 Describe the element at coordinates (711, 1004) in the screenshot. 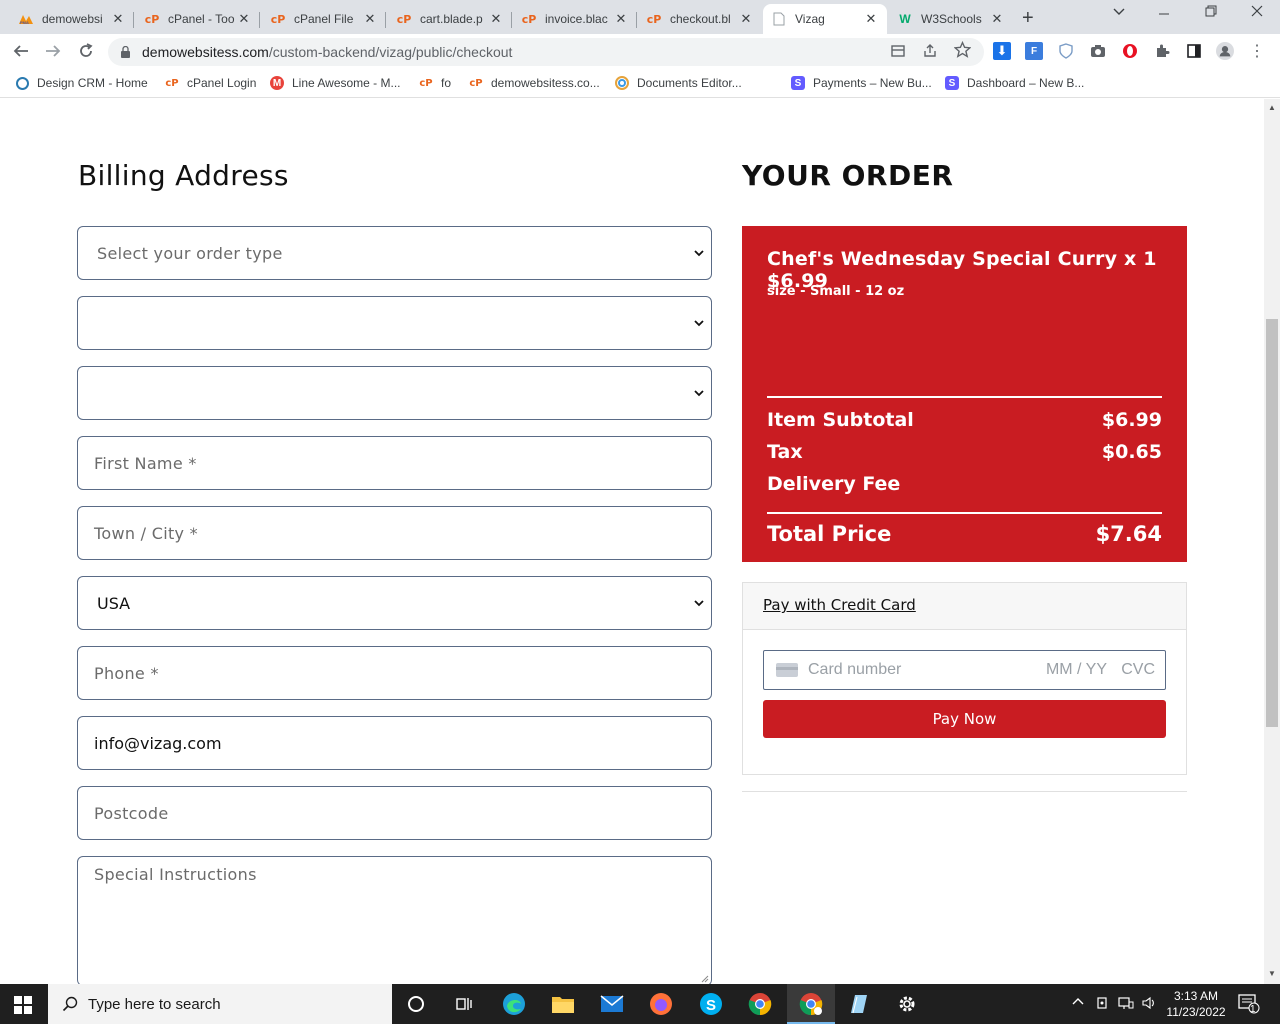

I see `skype-icon: S` at that location.